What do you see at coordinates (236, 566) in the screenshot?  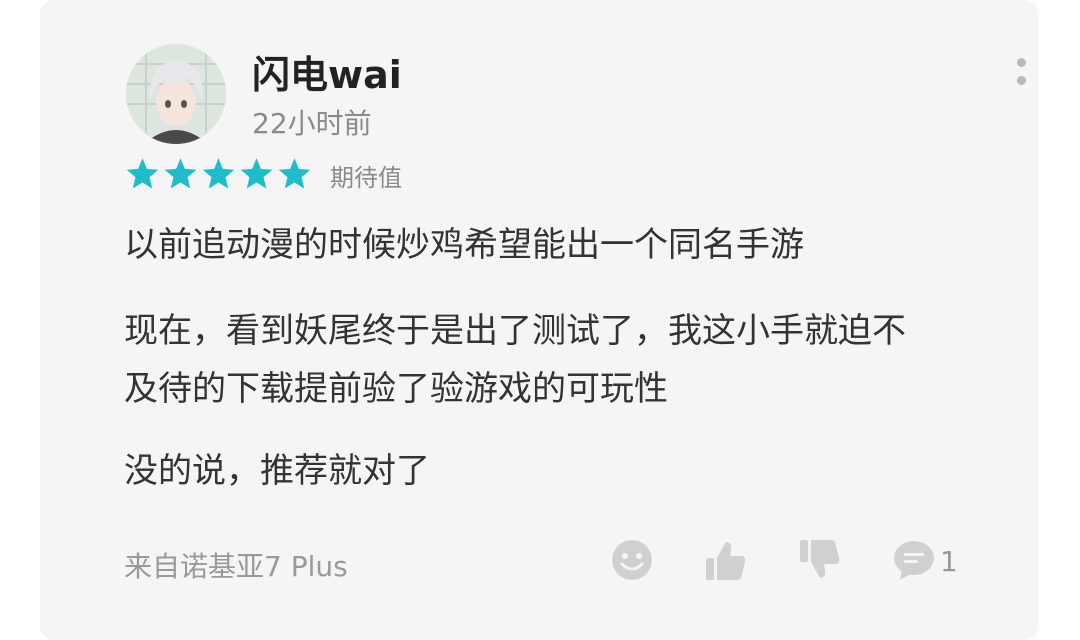 I see `device-label: 来自诺基亚7 Plus` at bounding box center [236, 566].